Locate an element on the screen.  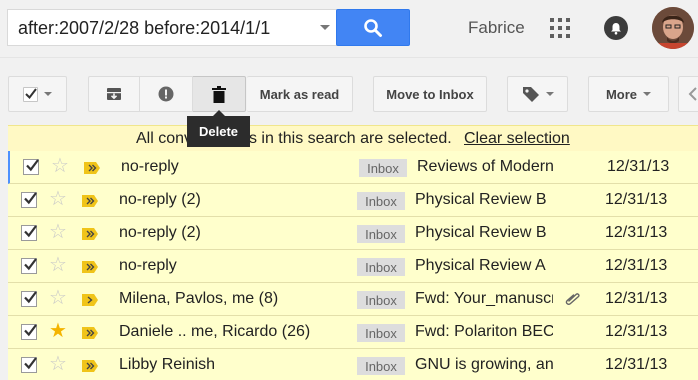
email-row: ☆ no-reply Inbox Physical Review A 12/31/13 is located at coordinates (353, 266).